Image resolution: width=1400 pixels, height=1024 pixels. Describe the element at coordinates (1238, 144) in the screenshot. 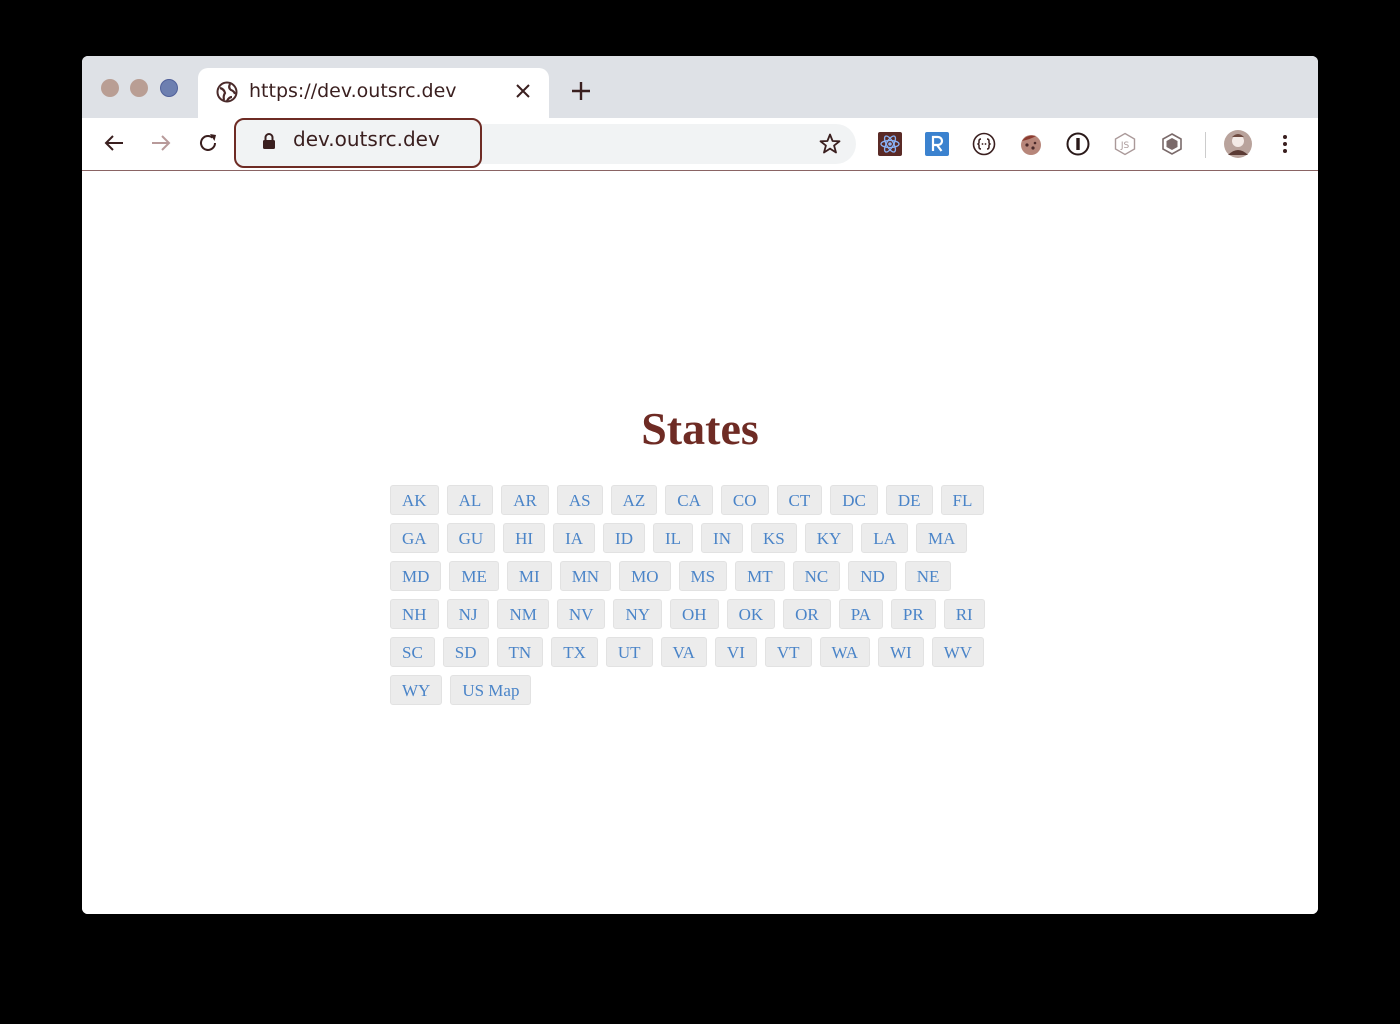

I see `avatar` at that location.